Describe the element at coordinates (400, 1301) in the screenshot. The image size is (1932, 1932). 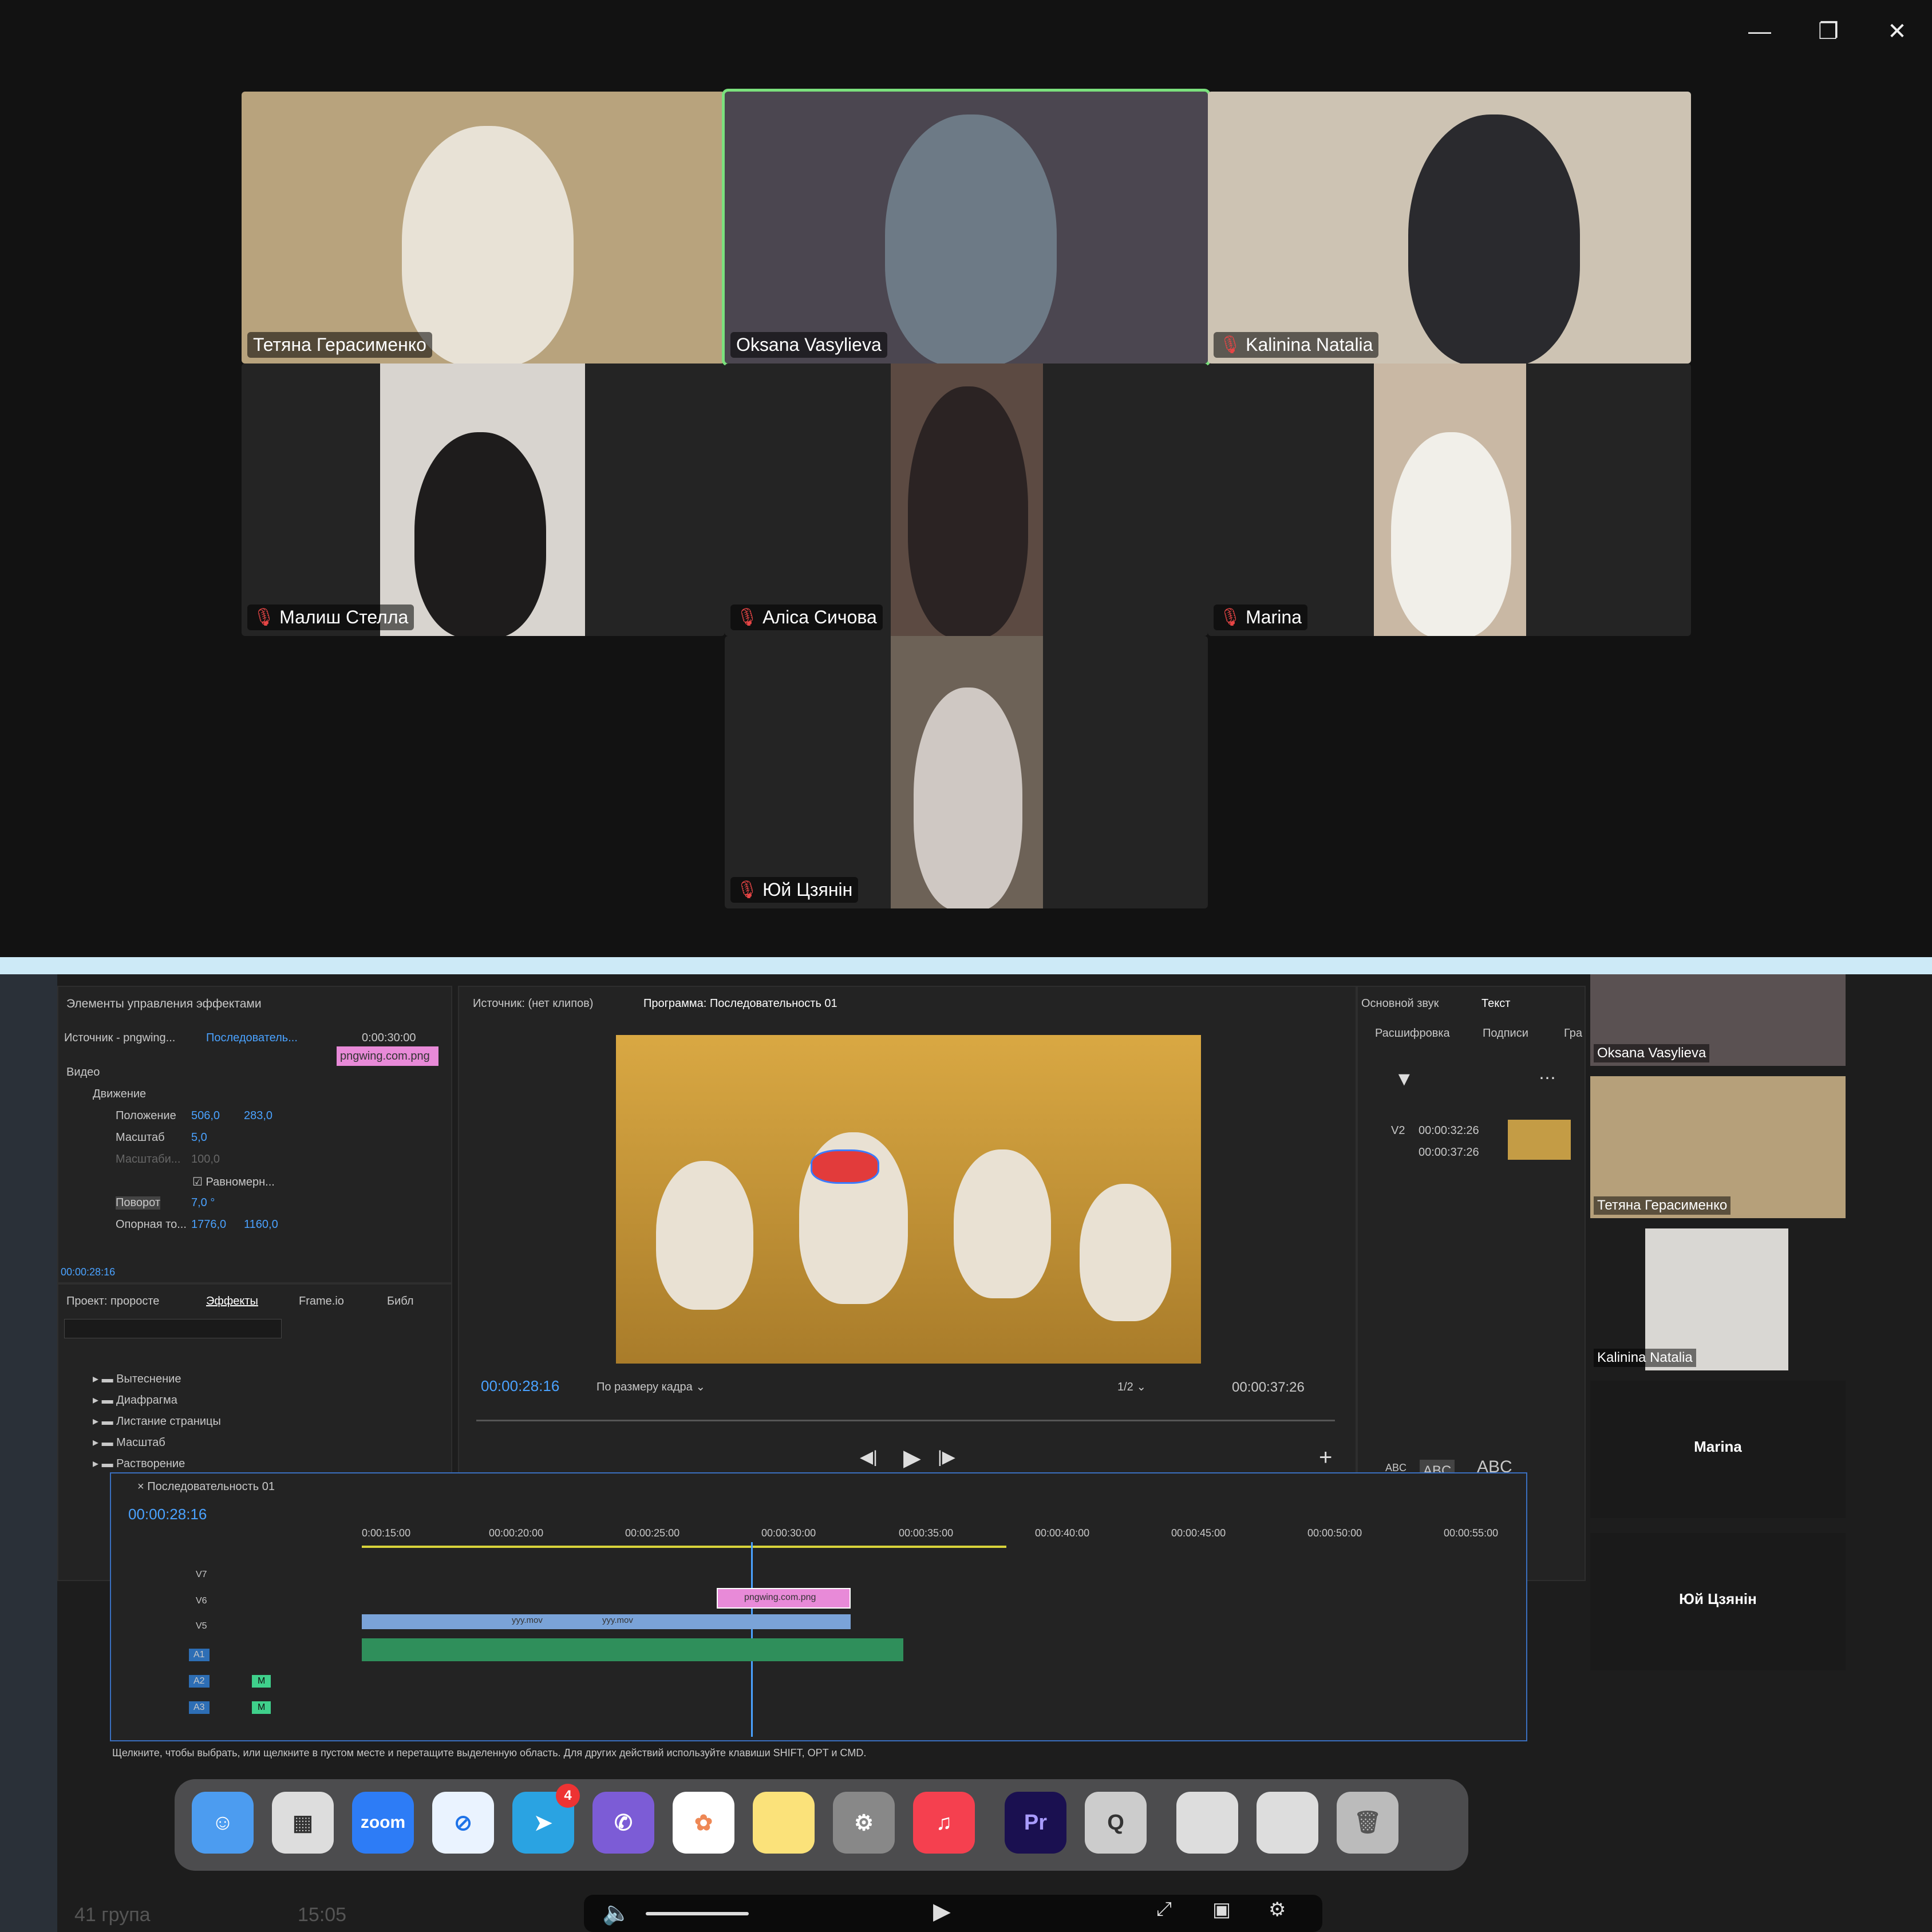
I see `tab-libraries: Библ` at that location.